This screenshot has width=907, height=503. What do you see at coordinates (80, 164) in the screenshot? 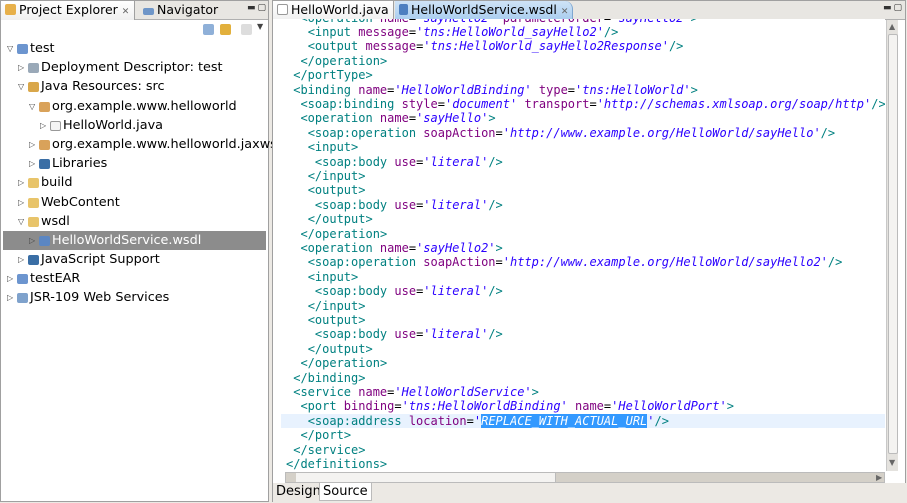
I see `tree-item-label: Libraries` at bounding box center [80, 164].